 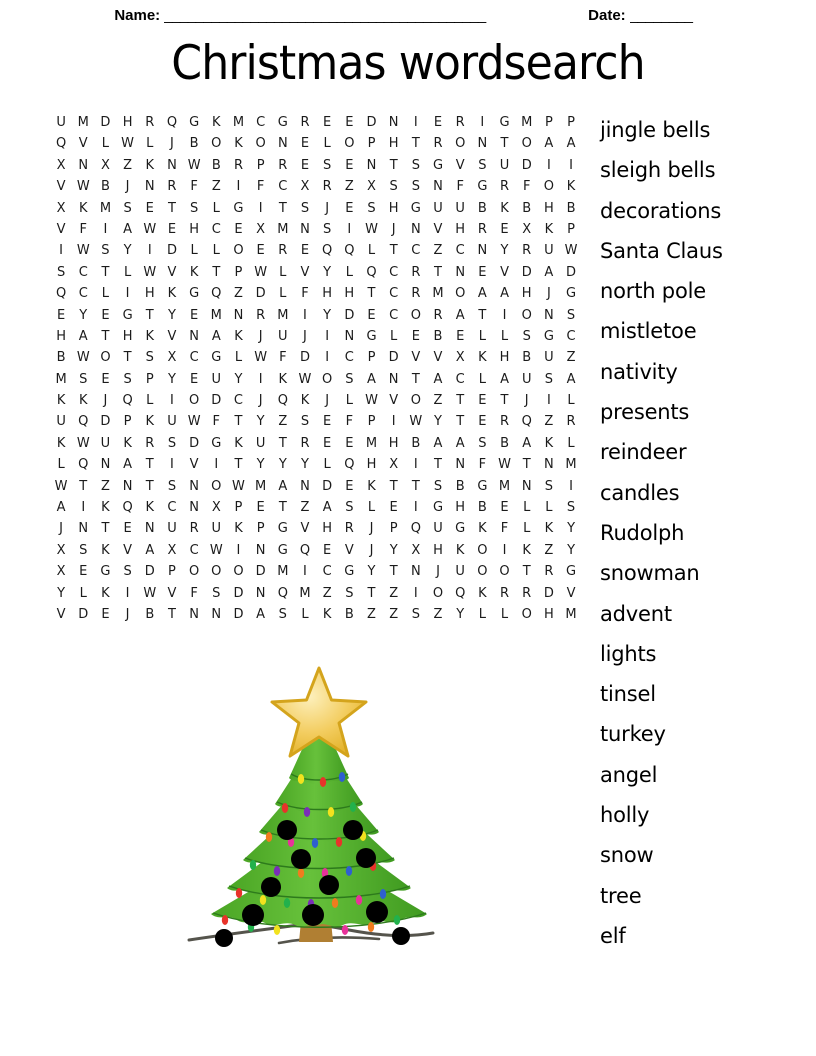 What do you see at coordinates (708, 251) in the screenshot?
I see `word-list-item: Santa Claus` at bounding box center [708, 251].